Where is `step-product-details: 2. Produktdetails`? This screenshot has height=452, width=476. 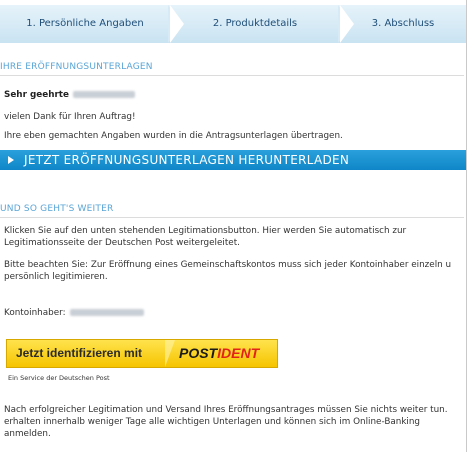
step-product-details: 2. Produktdetails is located at coordinates (255, 24).